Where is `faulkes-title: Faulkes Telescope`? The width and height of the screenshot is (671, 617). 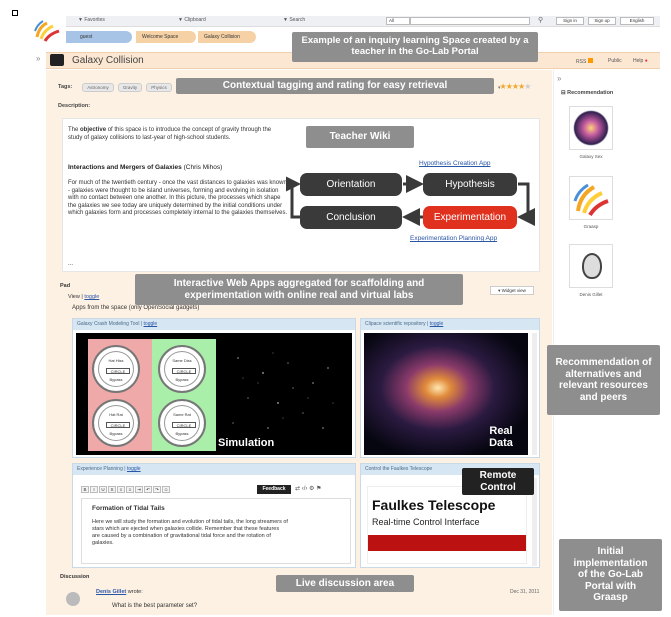
faulkes-title: Faulkes Telescope is located at coordinates (434, 505).